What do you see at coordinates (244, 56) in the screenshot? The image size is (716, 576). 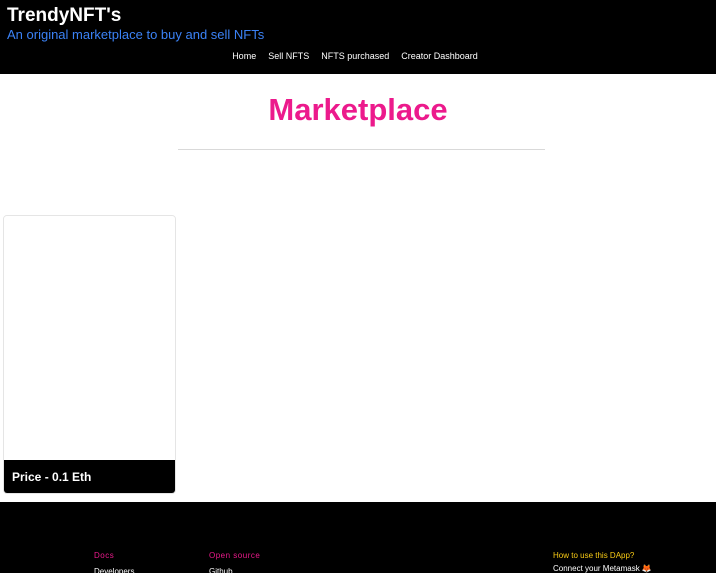 I see `nav-home-link: Home` at bounding box center [244, 56].